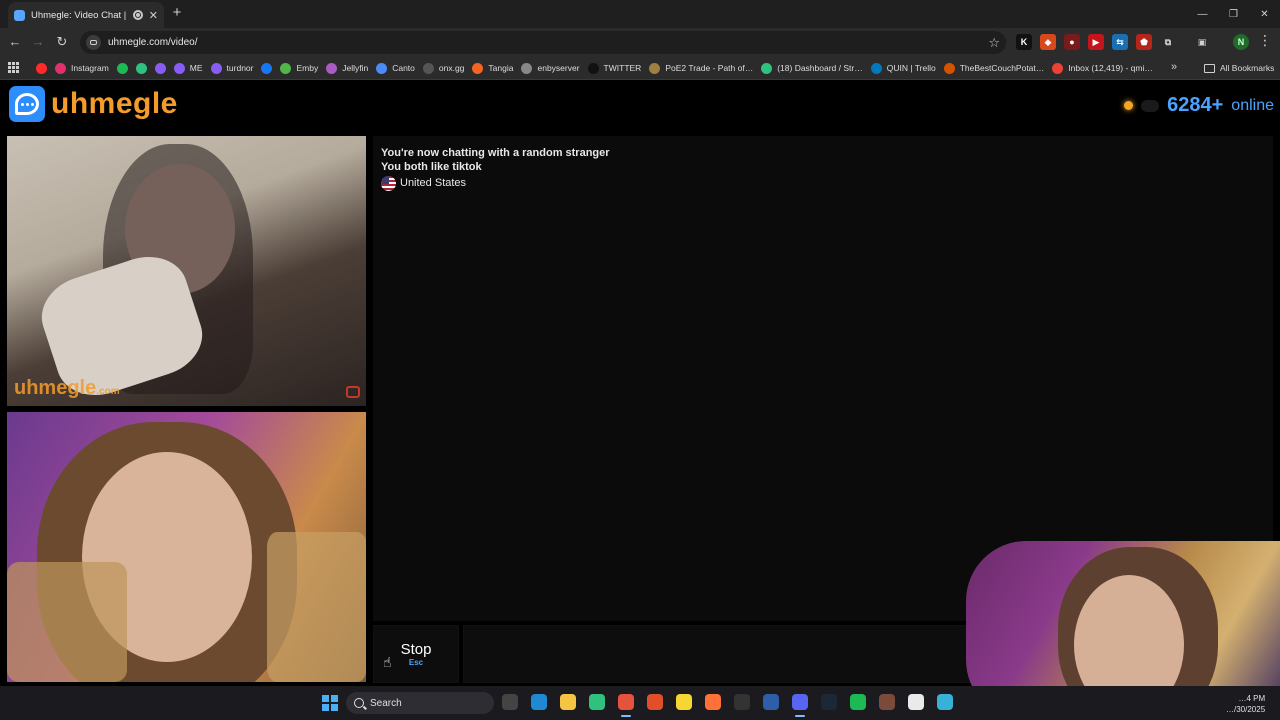 The image size is (1280, 720). Describe the element at coordinates (1024, 42) in the screenshot. I see `extension-k-icon: K` at that location.